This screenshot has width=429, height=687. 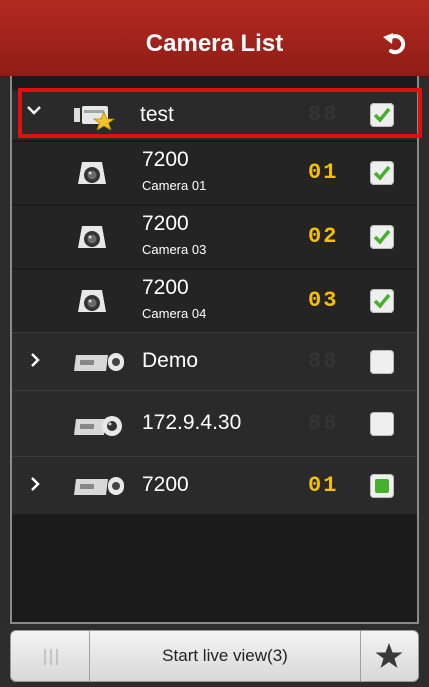 What do you see at coordinates (174, 249) in the screenshot?
I see `camera-subtitle: Camera 03` at bounding box center [174, 249].